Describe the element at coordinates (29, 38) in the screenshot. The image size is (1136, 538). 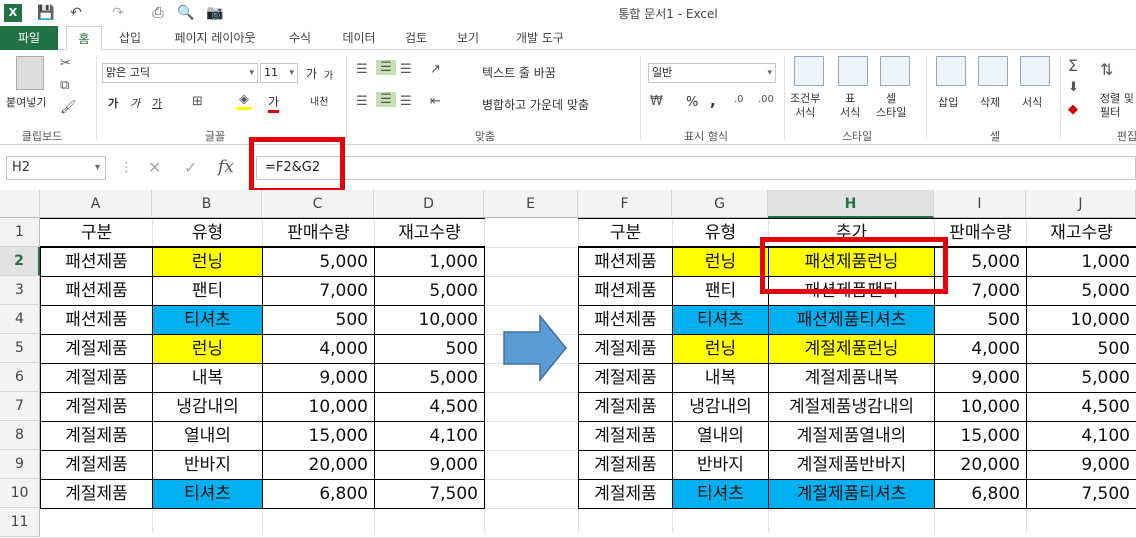
I see `tab-file: 파일` at that location.